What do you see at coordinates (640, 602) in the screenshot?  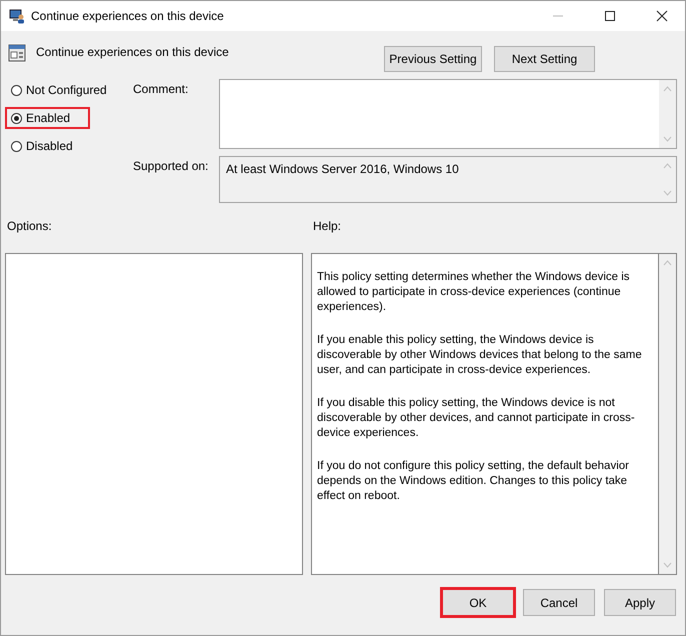 I see `dialog-button: Apply` at bounding box center [640, 602].